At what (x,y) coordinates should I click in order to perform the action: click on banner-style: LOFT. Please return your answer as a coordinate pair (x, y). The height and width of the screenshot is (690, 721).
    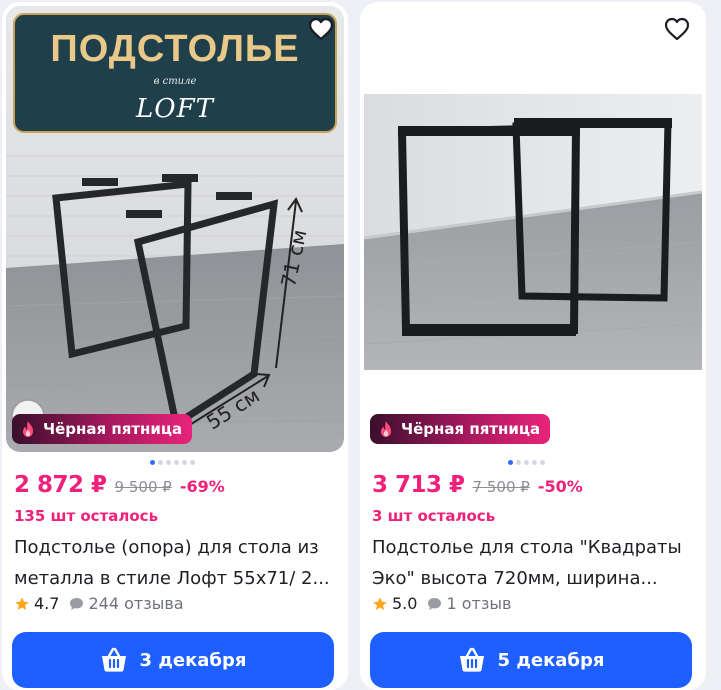
    Looking at the image, I should click on (175, 109).